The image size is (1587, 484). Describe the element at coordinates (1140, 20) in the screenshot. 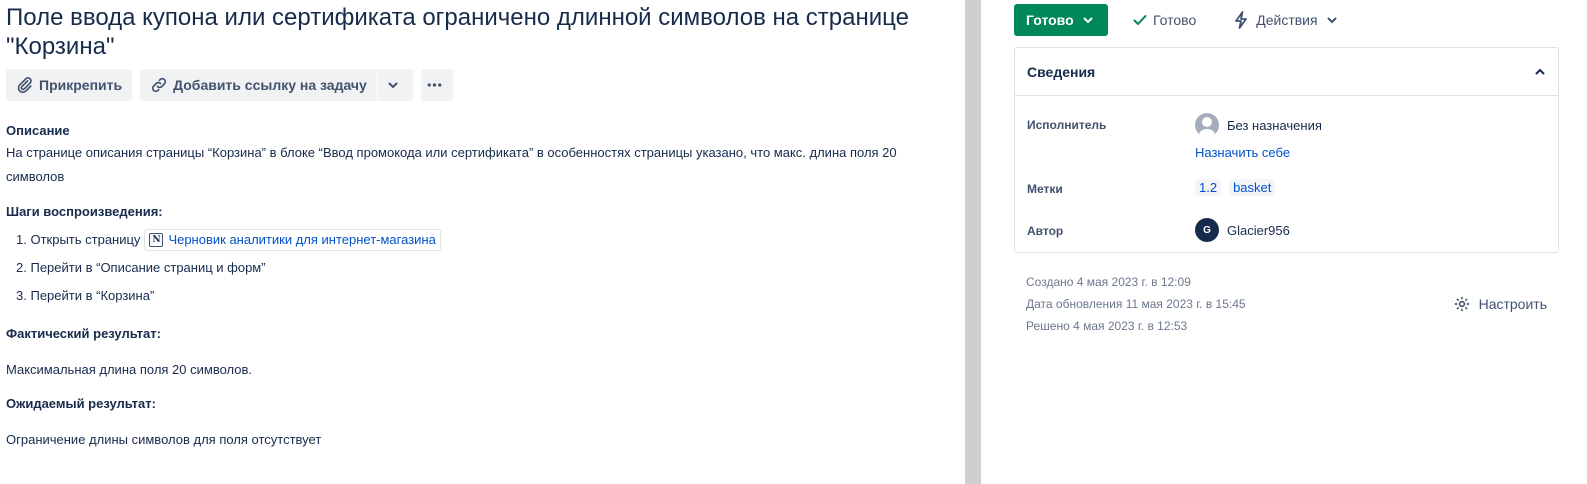

I see `checkmark-icon` at that location.